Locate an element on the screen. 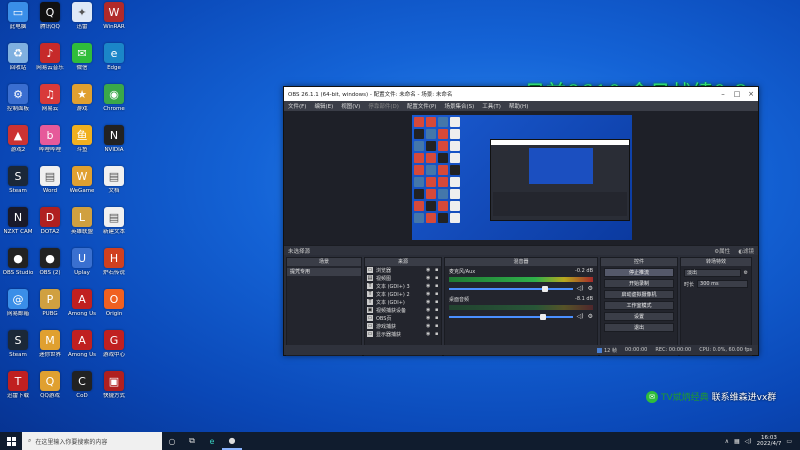 The width and height of the screenshot is (800, 450). chevron-up-icon: ∧ is located at coordinates (727, 441).